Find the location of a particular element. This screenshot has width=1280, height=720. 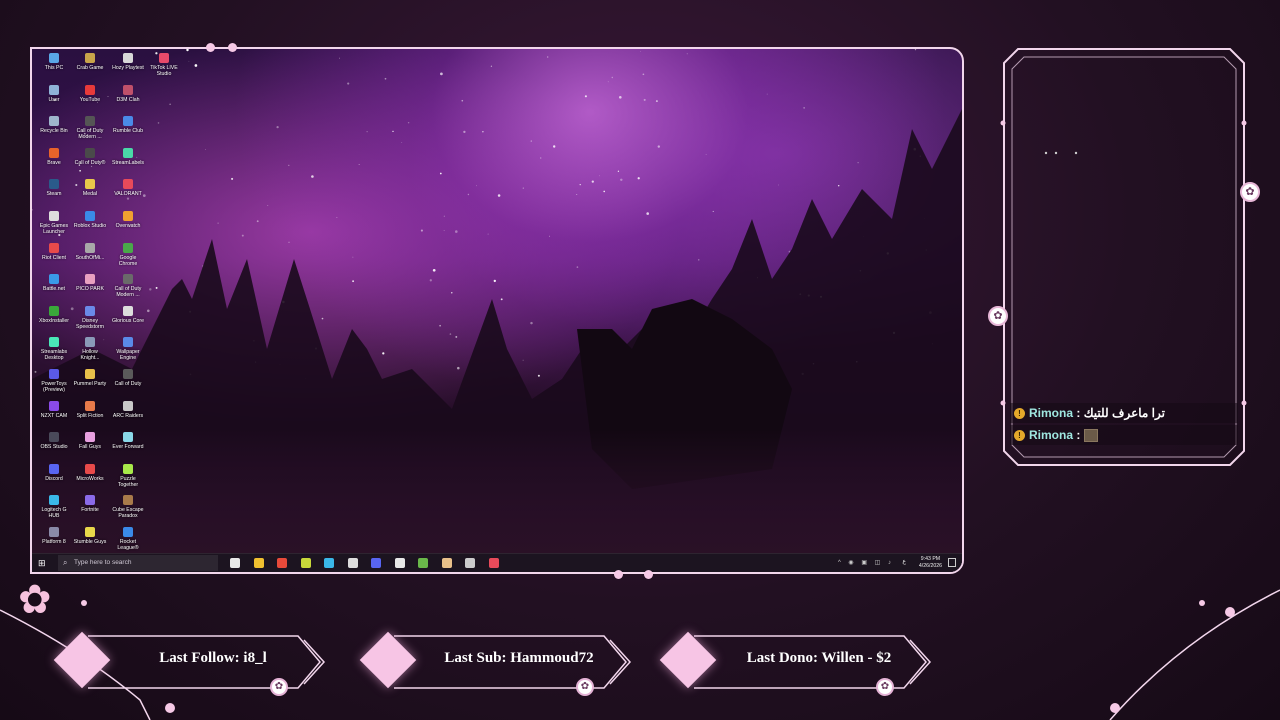

desktop-icon: Roblox Studio is located at coordinates (90, 220).